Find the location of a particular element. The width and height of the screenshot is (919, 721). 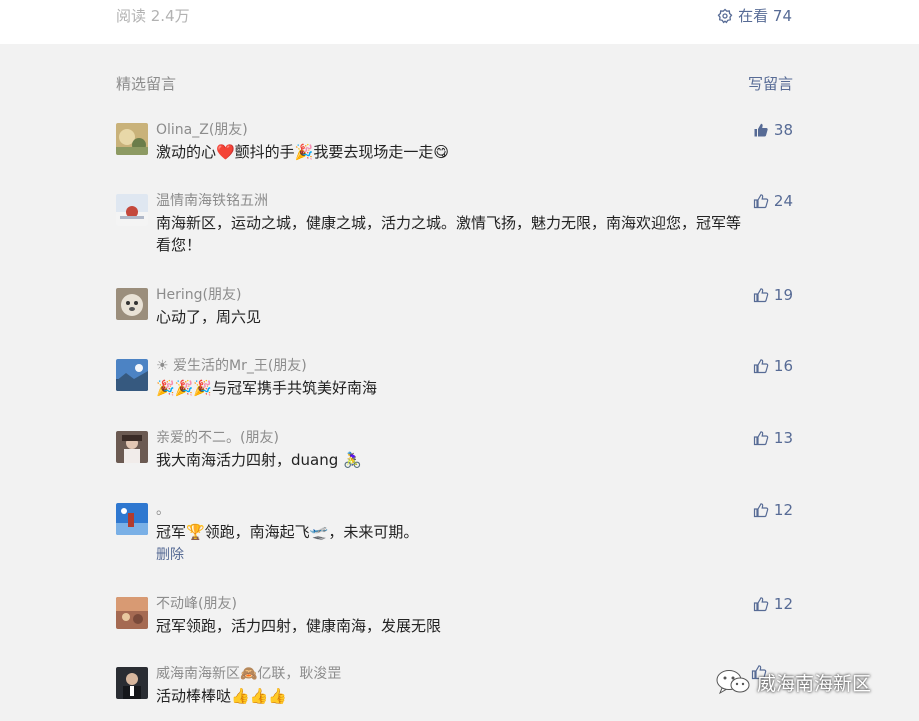

comment-text: 冠军领跑，活力四射，健康南海，发展无限 is located at coordinates (299, 626).